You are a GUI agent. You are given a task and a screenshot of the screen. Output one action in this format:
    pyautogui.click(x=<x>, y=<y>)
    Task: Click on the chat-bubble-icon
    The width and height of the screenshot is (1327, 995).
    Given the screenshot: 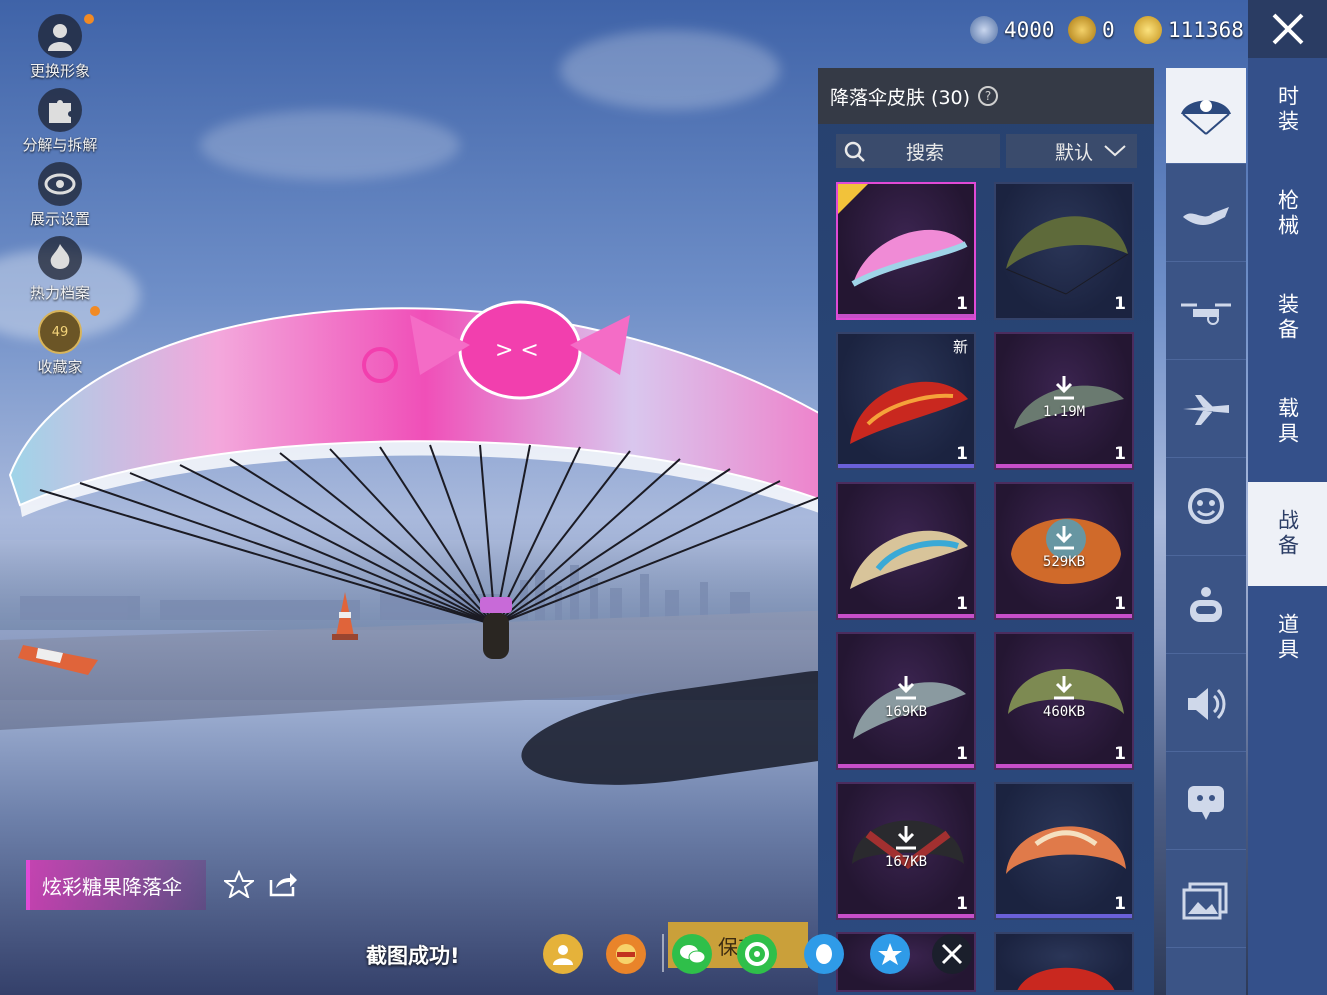 What is the action you would take?
    pyautogui.click(x=1206, y=802)
    